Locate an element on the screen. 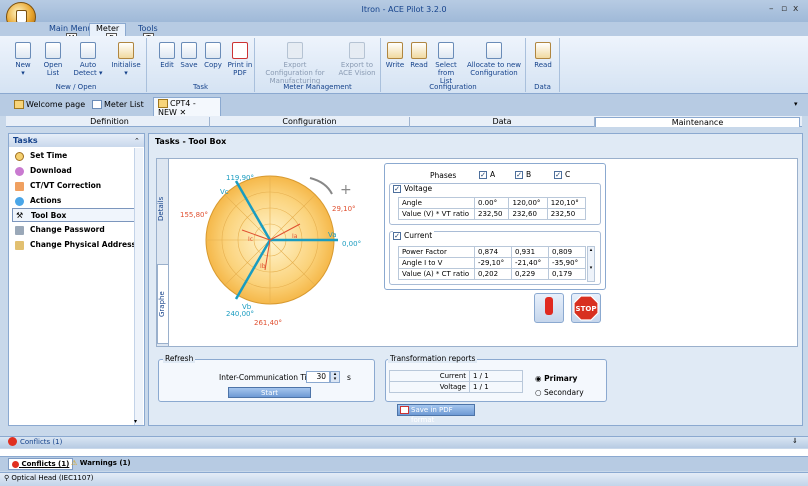  initialise-button: Initialise ▾ is located at coordinates (126, 59).